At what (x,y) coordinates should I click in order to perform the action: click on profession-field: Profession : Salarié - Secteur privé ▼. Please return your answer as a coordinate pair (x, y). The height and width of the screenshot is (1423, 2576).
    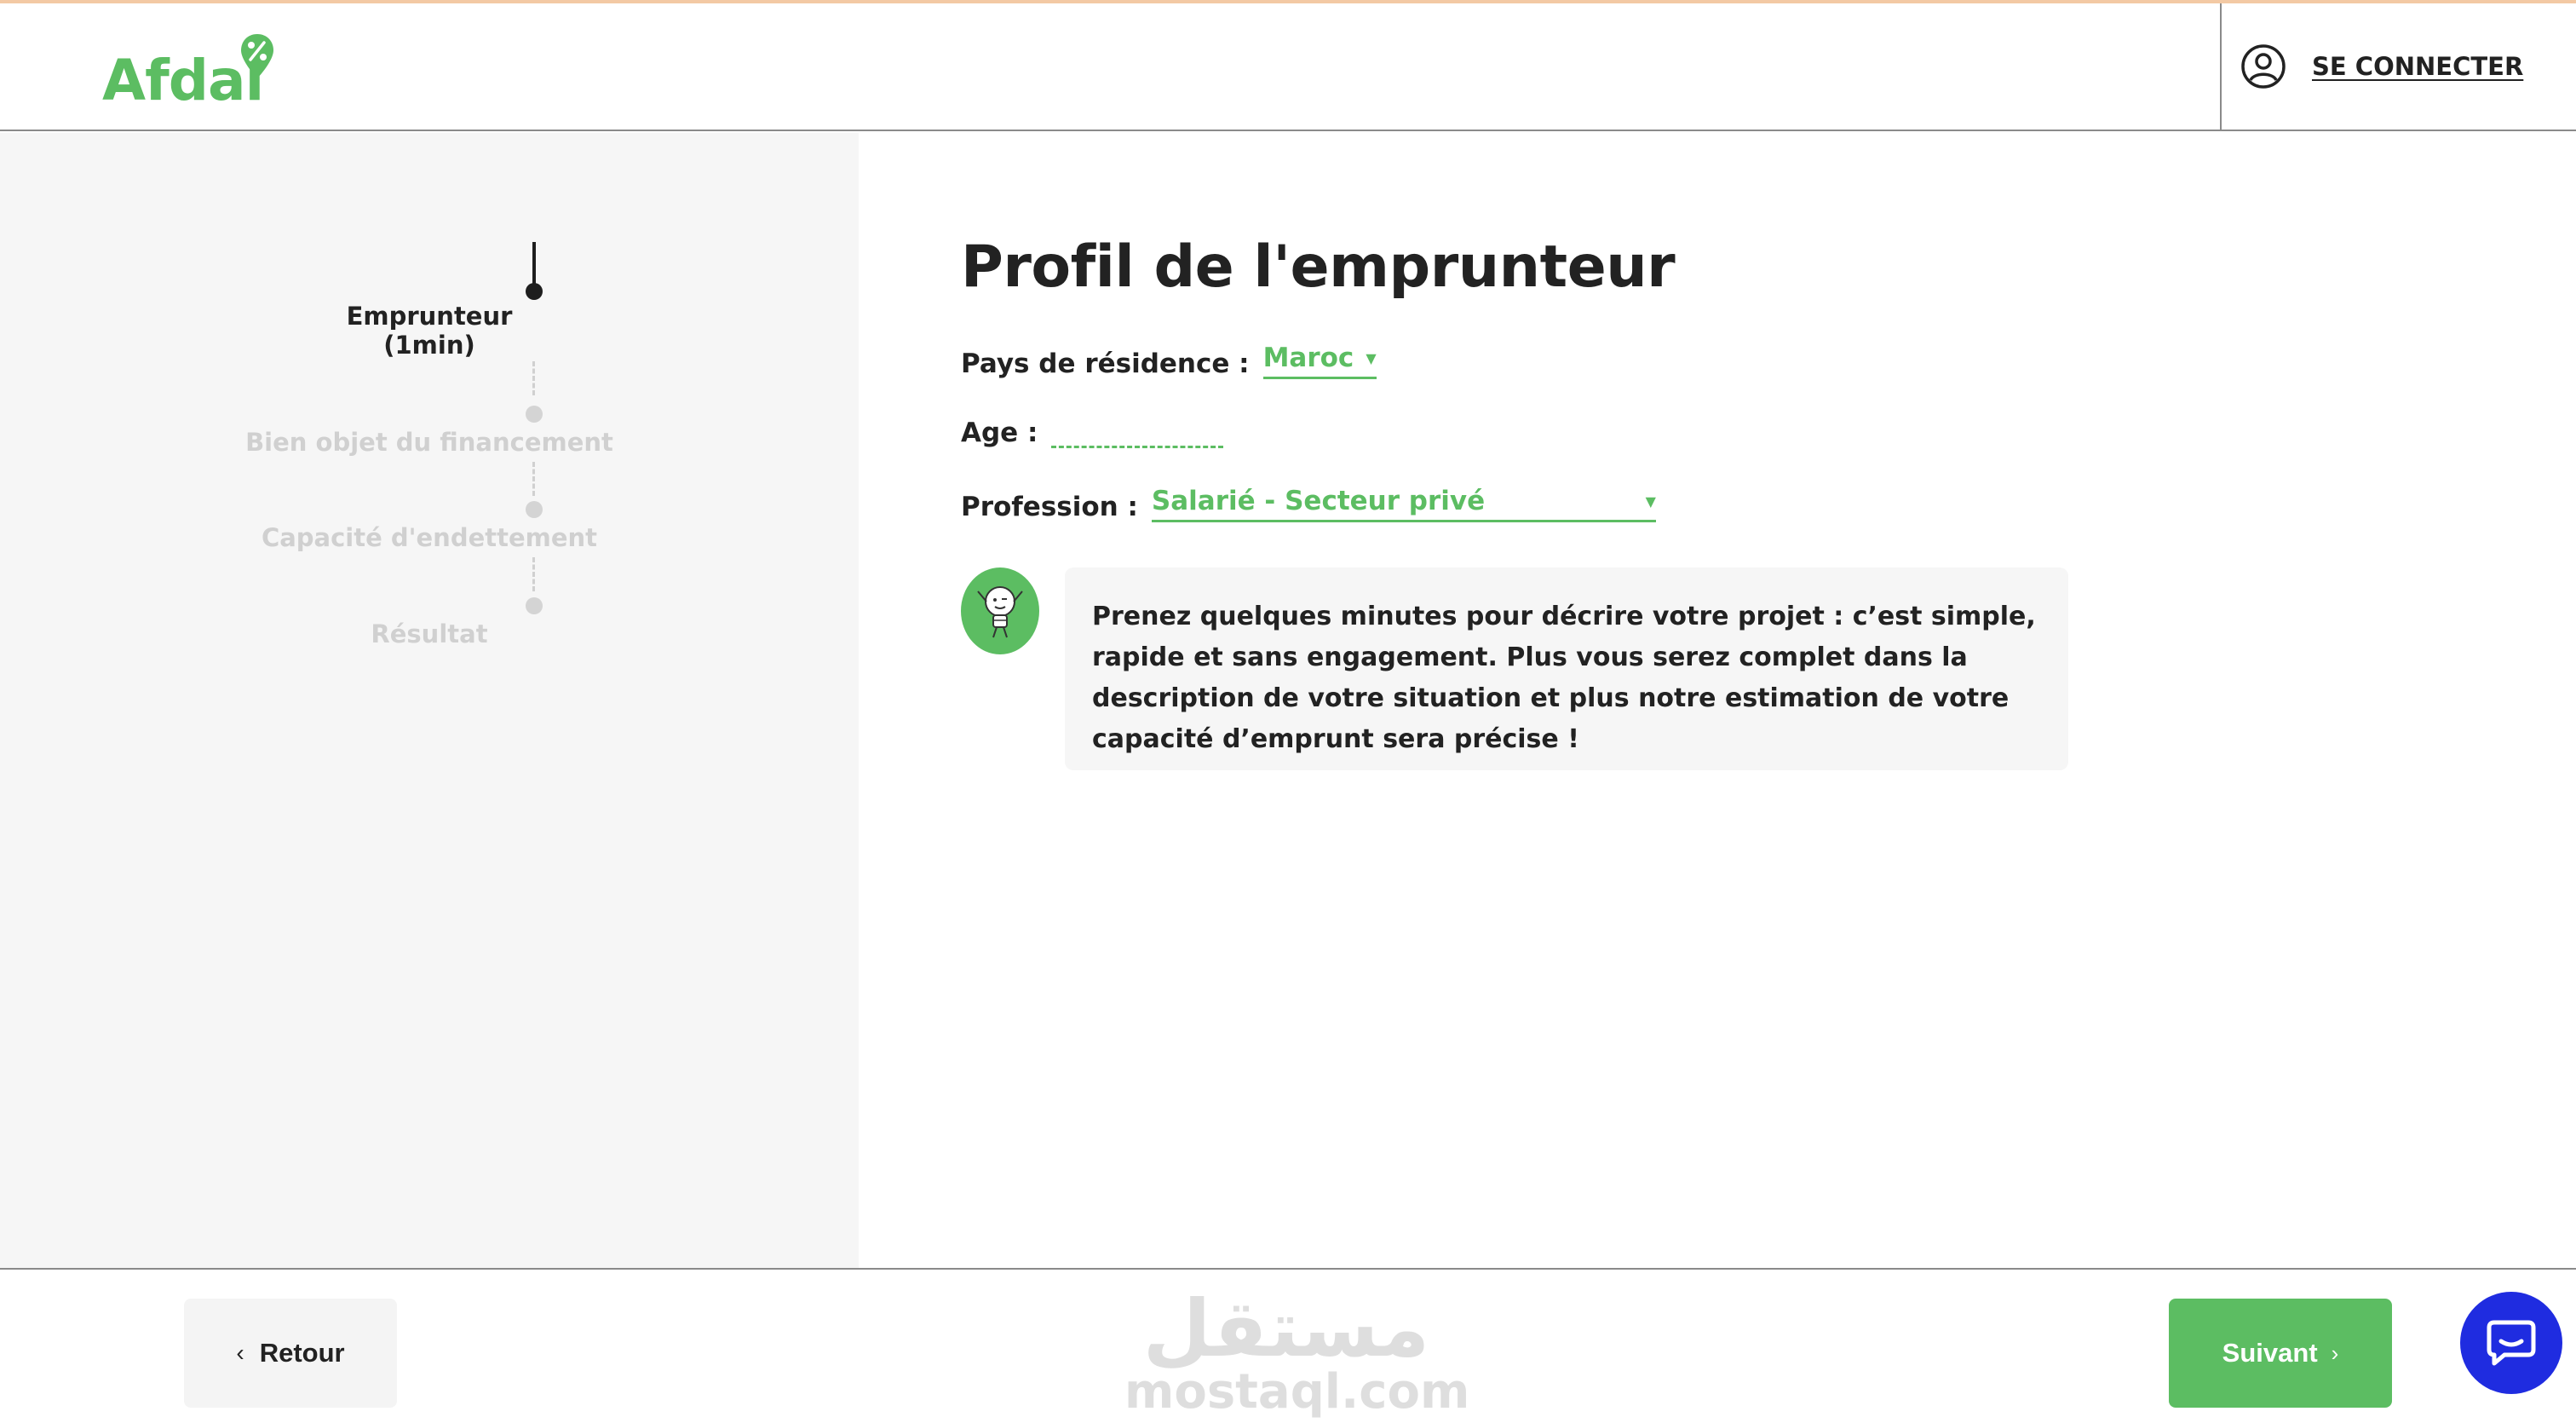
    Looking at the image, I should click on (1309, 504).